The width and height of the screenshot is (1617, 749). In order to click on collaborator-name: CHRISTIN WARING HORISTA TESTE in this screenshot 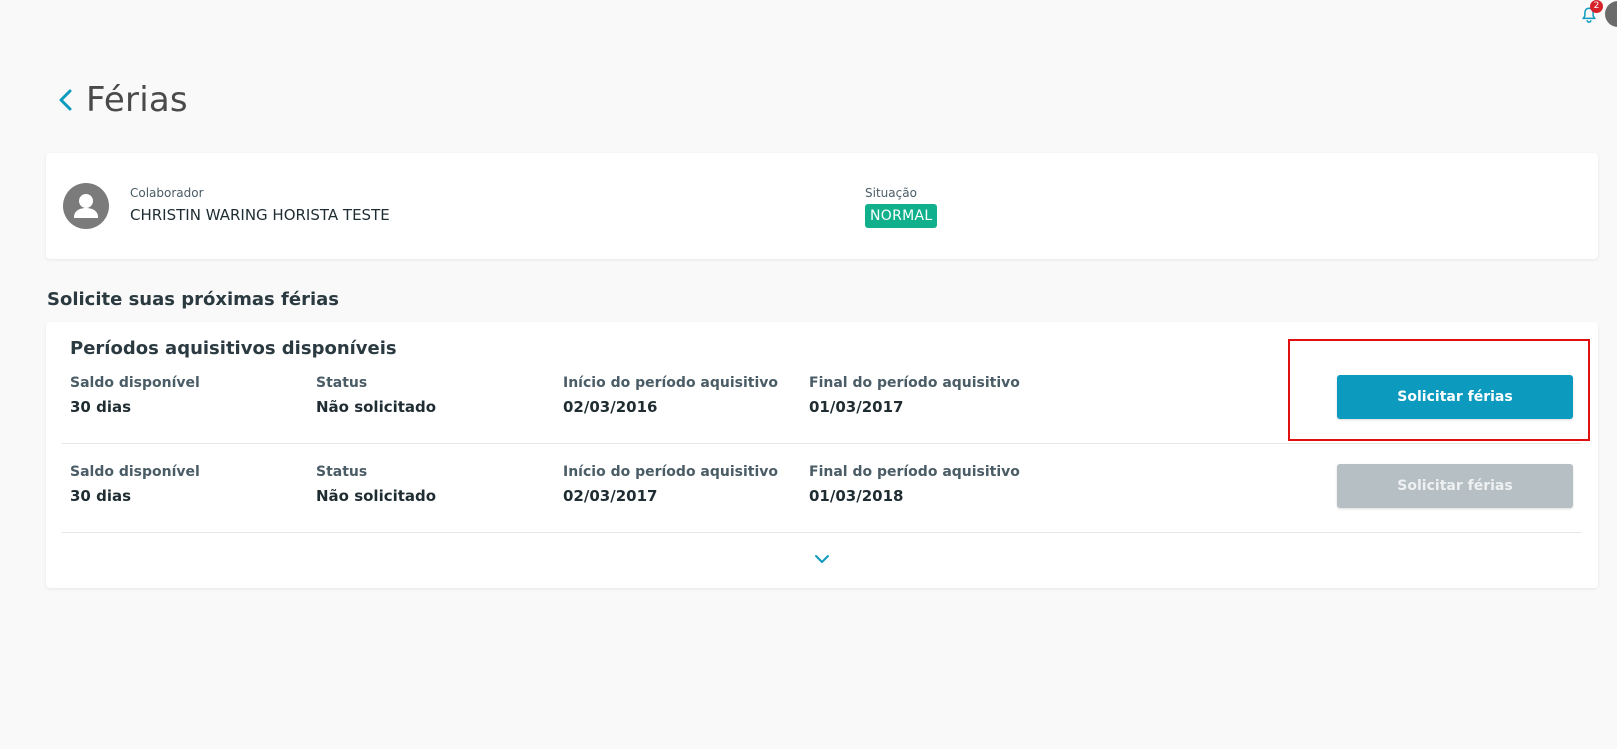, I will do `click(260, 215)`.